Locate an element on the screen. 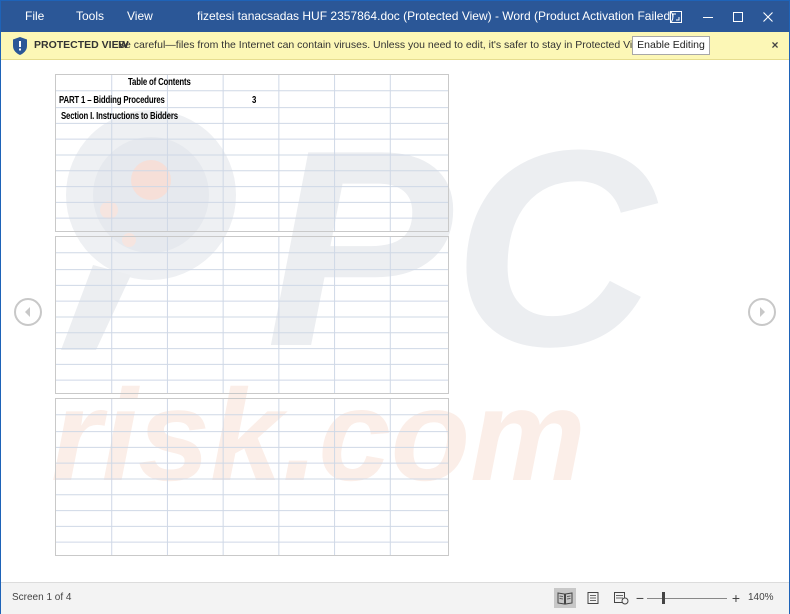  menu-file: File is located at coordinates (34, 16).